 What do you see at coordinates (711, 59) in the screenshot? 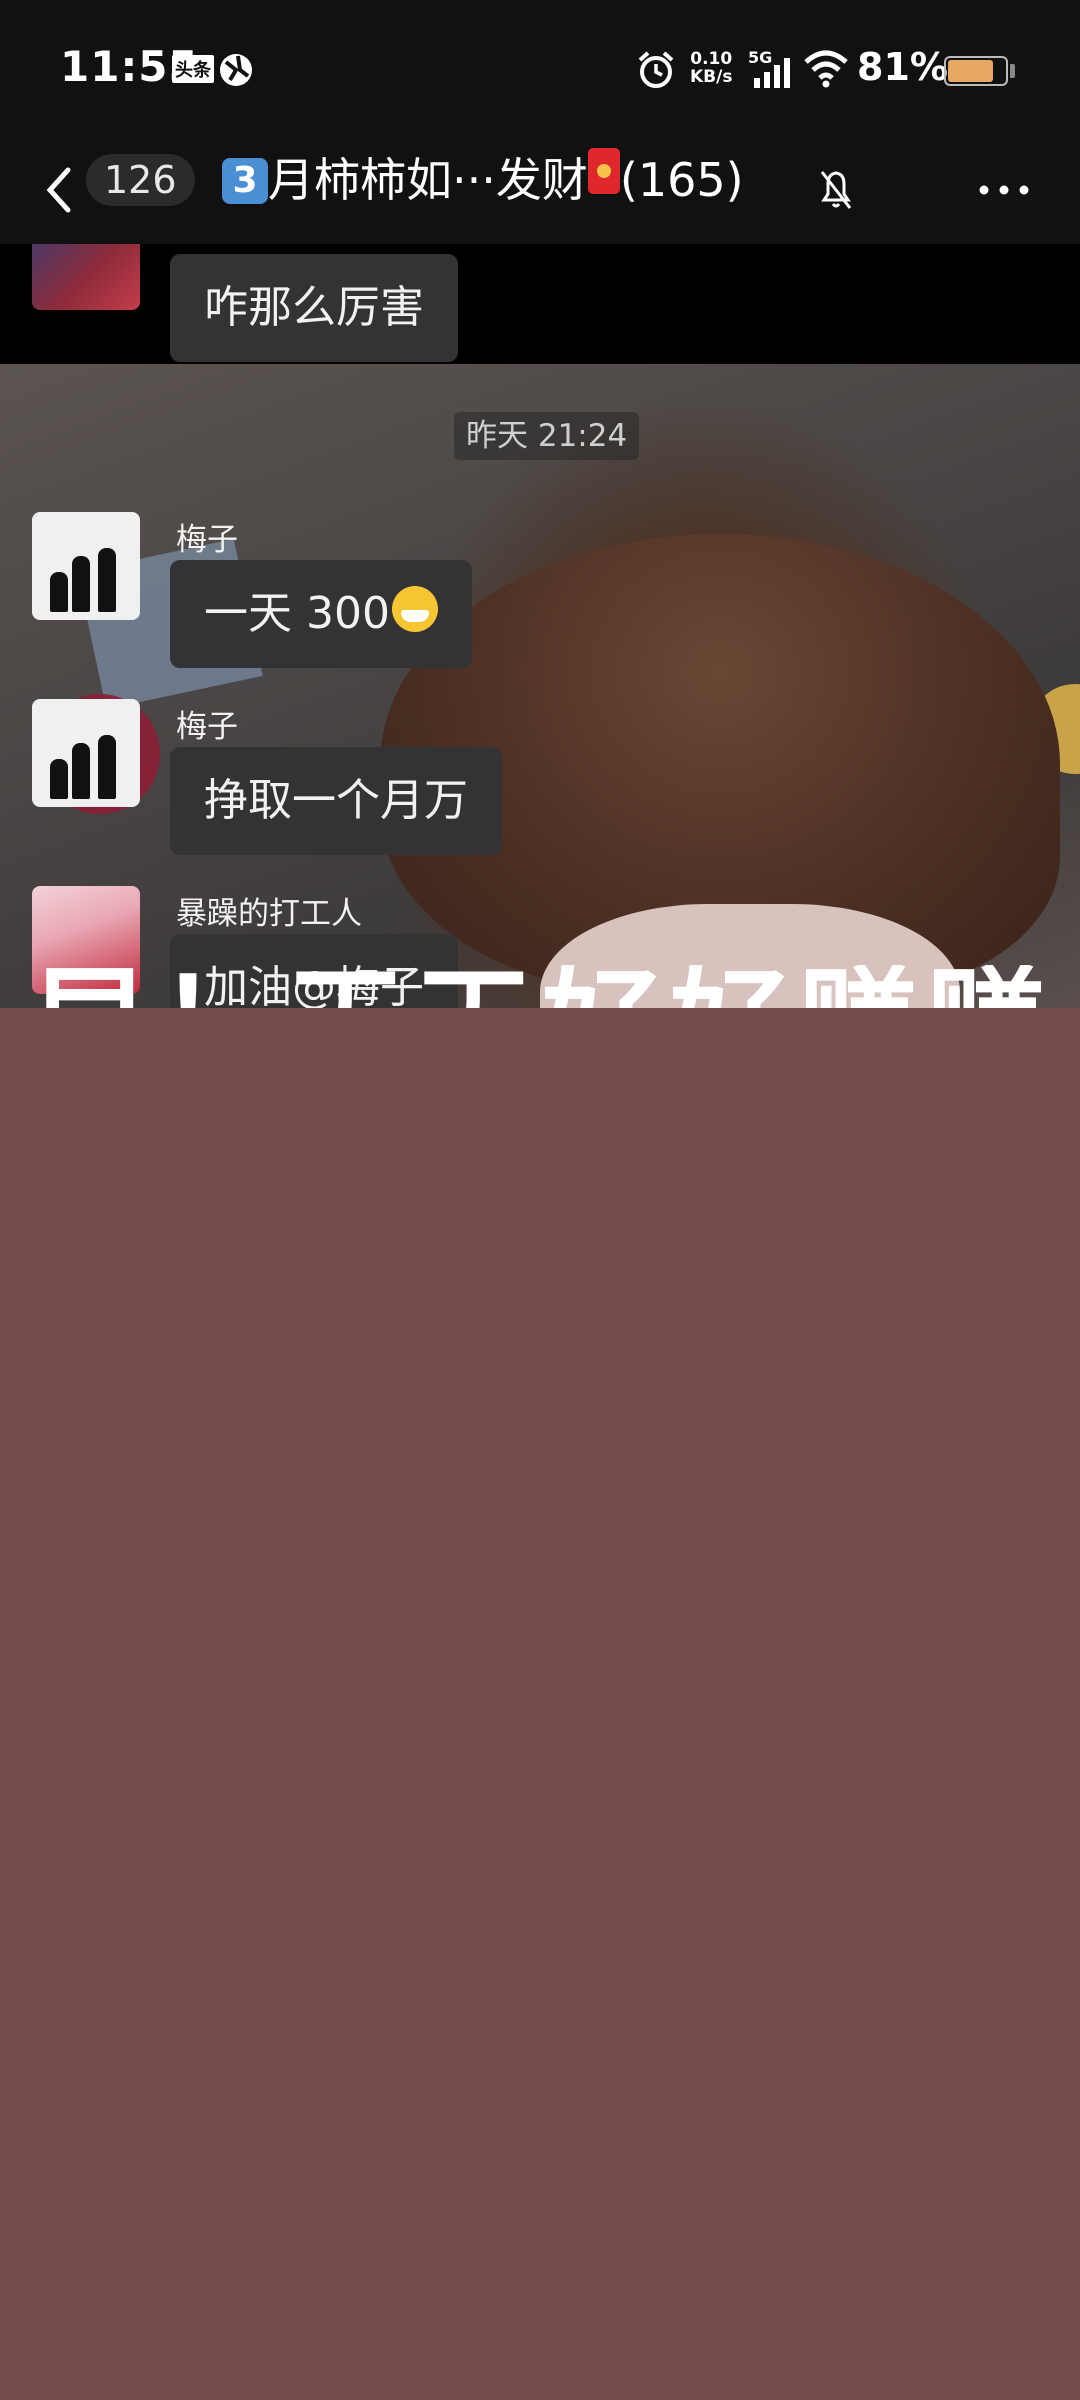
I see `net-speed-value: 0.10` at bounding box center [711, 59].